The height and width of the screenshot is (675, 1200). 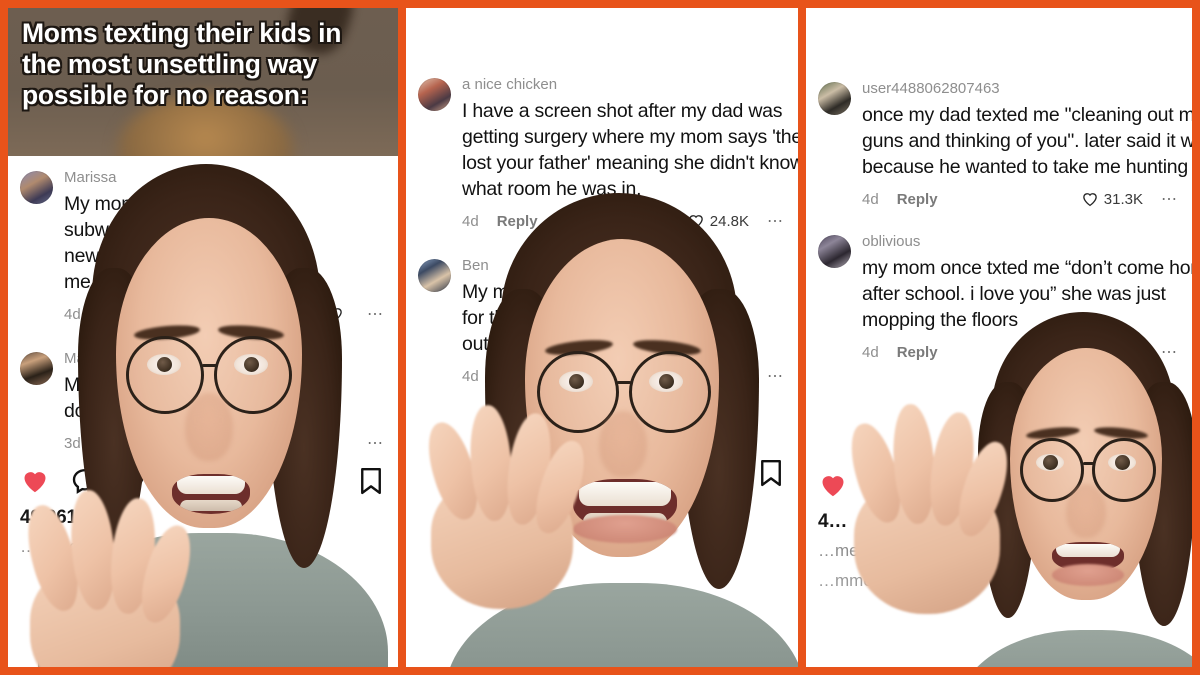 I want to click on comment-timestamp: 3d, so click(x=72, y=443).